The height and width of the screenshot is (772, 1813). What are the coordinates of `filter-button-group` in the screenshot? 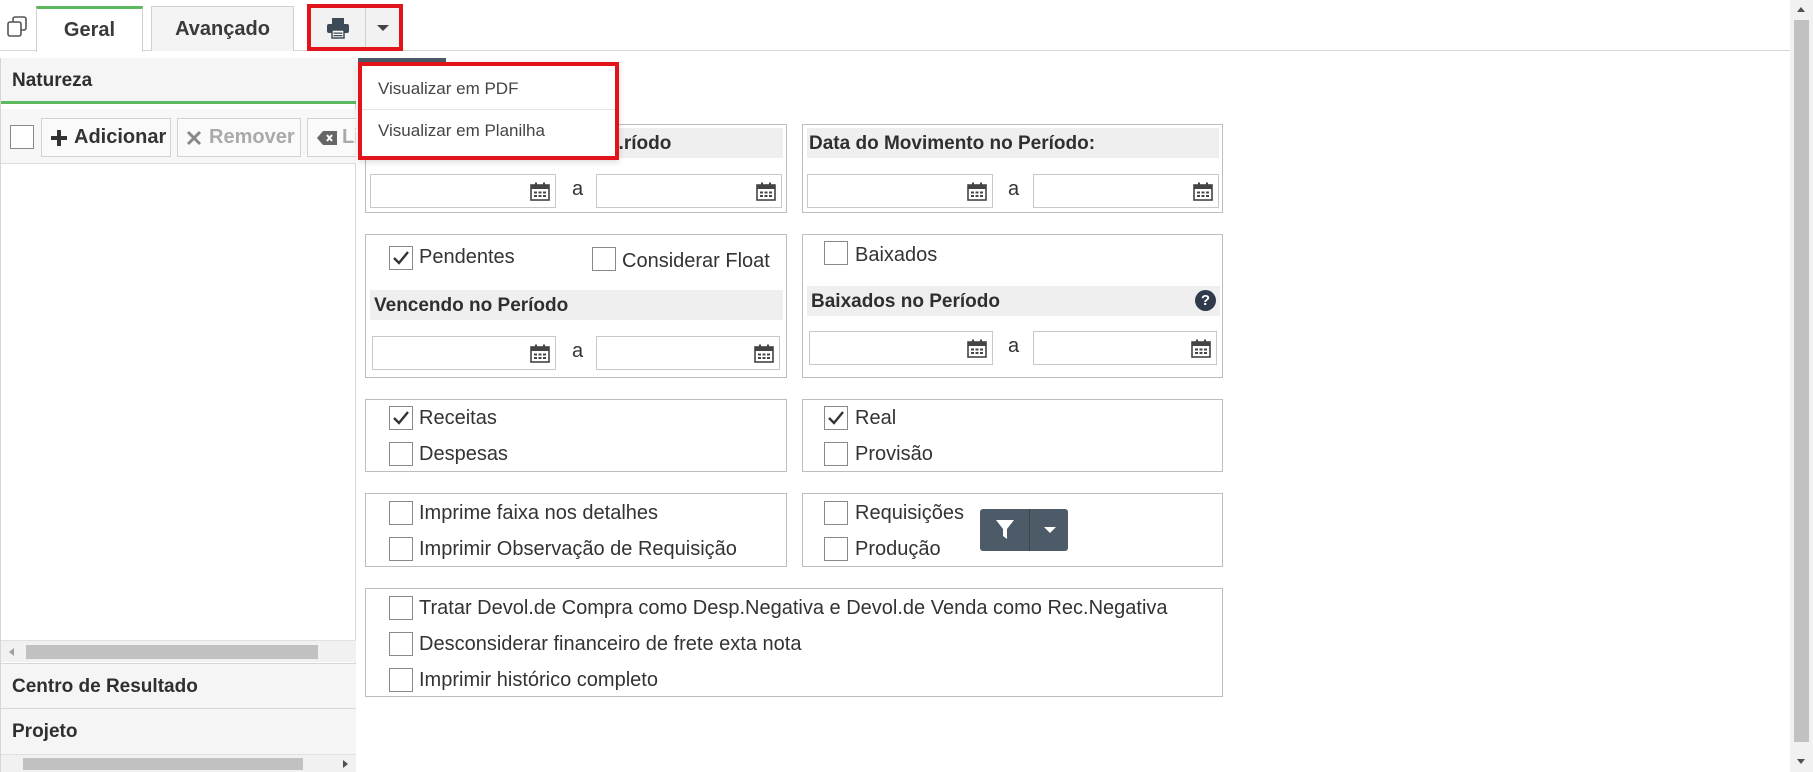 It's located at (1024, 530).